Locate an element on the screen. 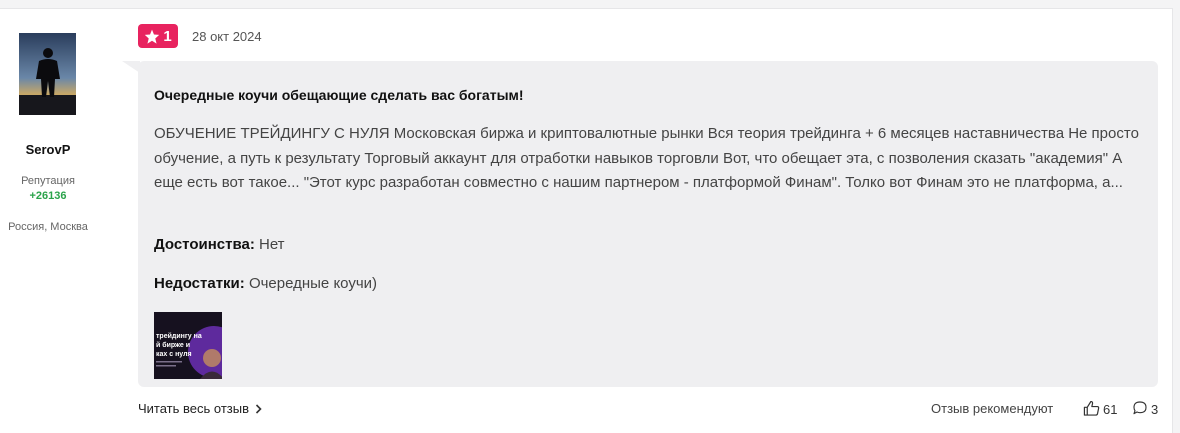 The height and width of the screenshot is (433, 1180). cons-label: Недостатки: is located at coordinates (199, 283).